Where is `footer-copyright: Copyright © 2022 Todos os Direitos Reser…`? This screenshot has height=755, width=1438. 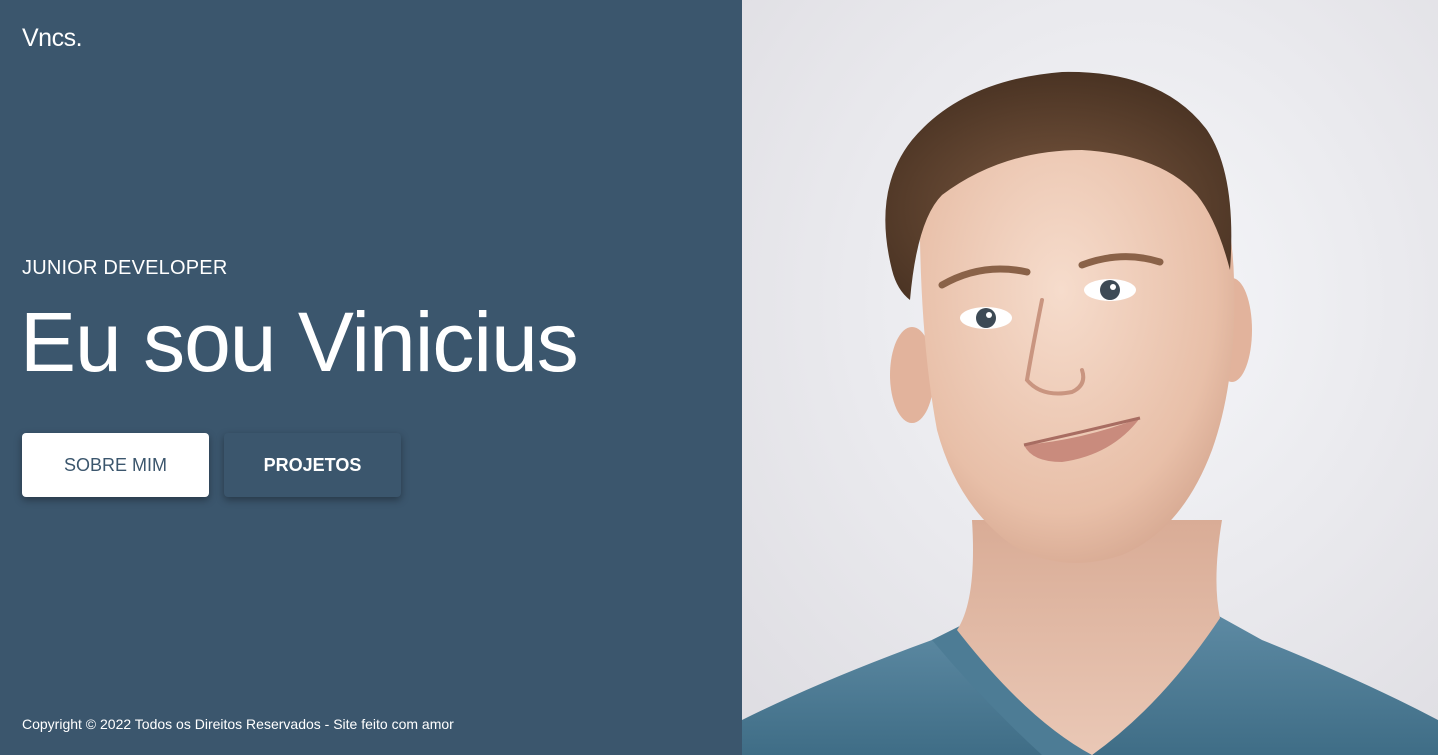
footer-copyright: Copyright © 2022 Todos os Direitos Reser… is located at coordinates (238, 724).